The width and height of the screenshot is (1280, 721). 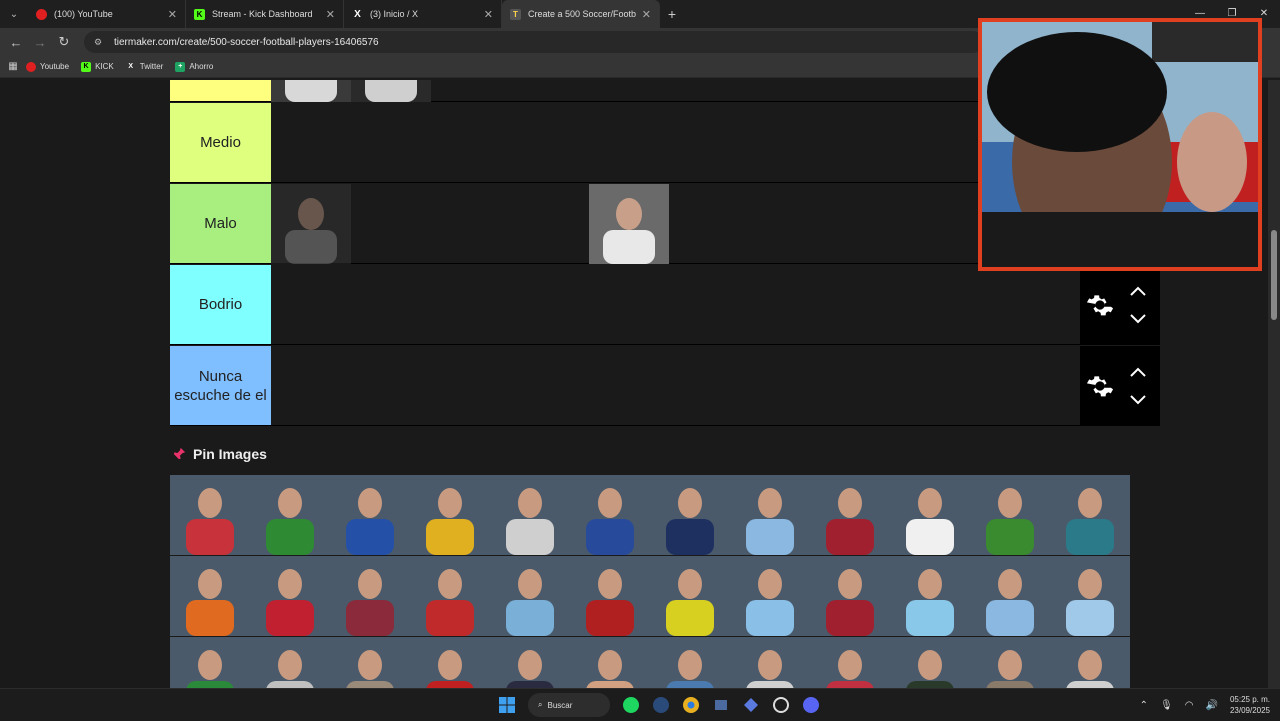 What do you see at coordinates (1120, 385) in the screenshot?
I see `tier-controls` at bounding box center [1120, 385].